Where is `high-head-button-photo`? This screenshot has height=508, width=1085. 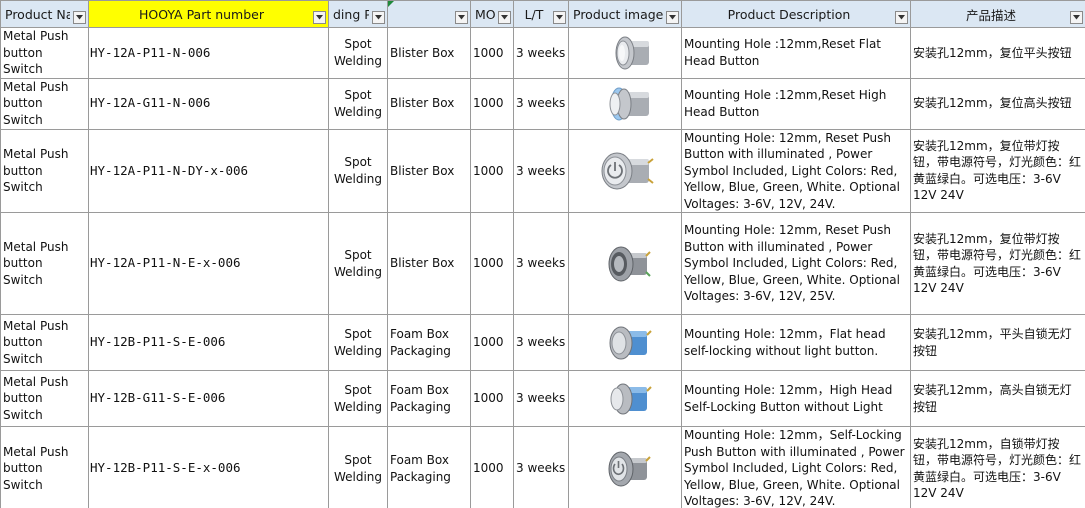
high-head-button-photo is located at coordinates (629, 103).